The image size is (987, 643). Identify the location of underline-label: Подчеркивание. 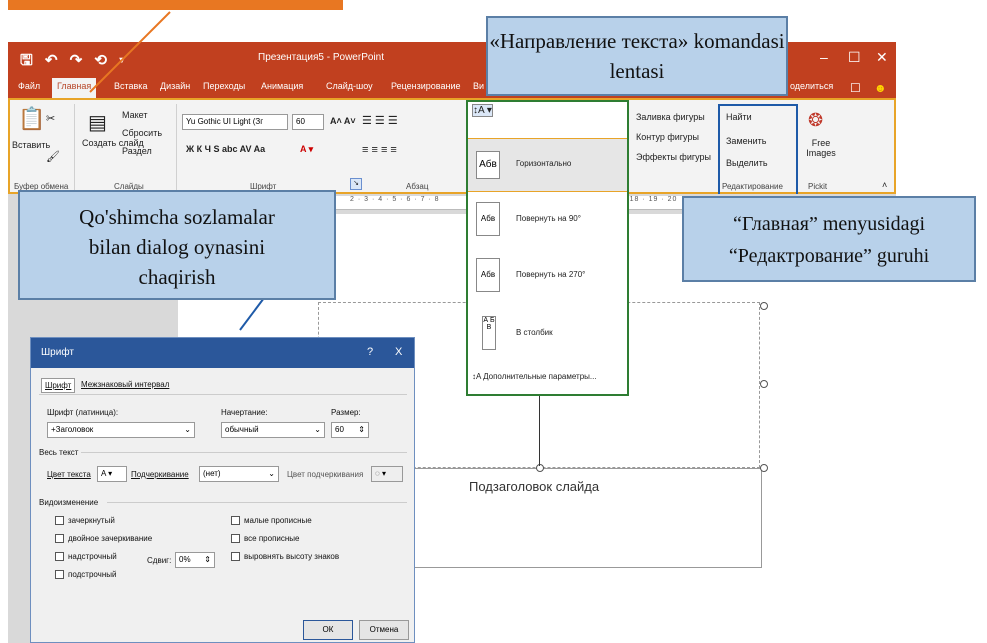
(160, 474).